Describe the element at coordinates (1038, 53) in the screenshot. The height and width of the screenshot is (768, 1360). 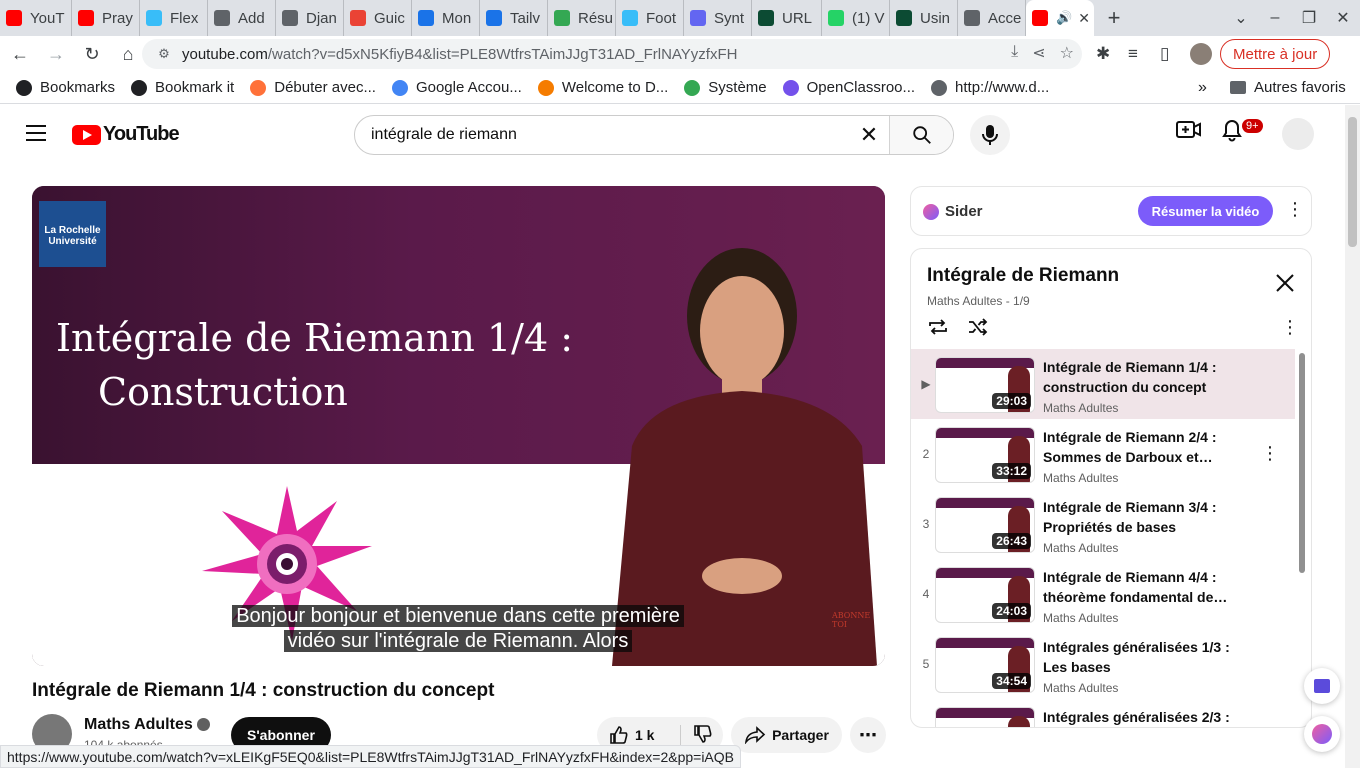
I see `share-page-icon: ⋖` at that location.